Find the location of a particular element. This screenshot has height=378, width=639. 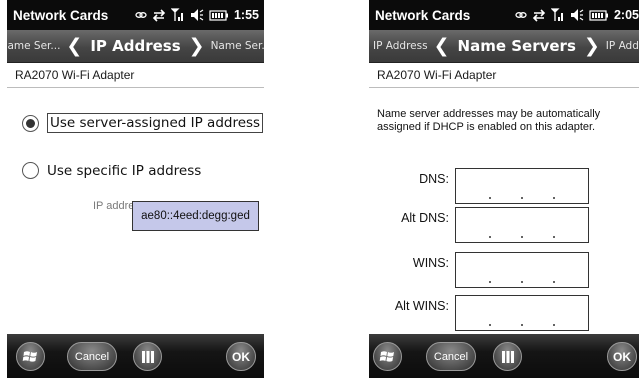

status-icons: 1:55 is located at coordinates (199, 15).